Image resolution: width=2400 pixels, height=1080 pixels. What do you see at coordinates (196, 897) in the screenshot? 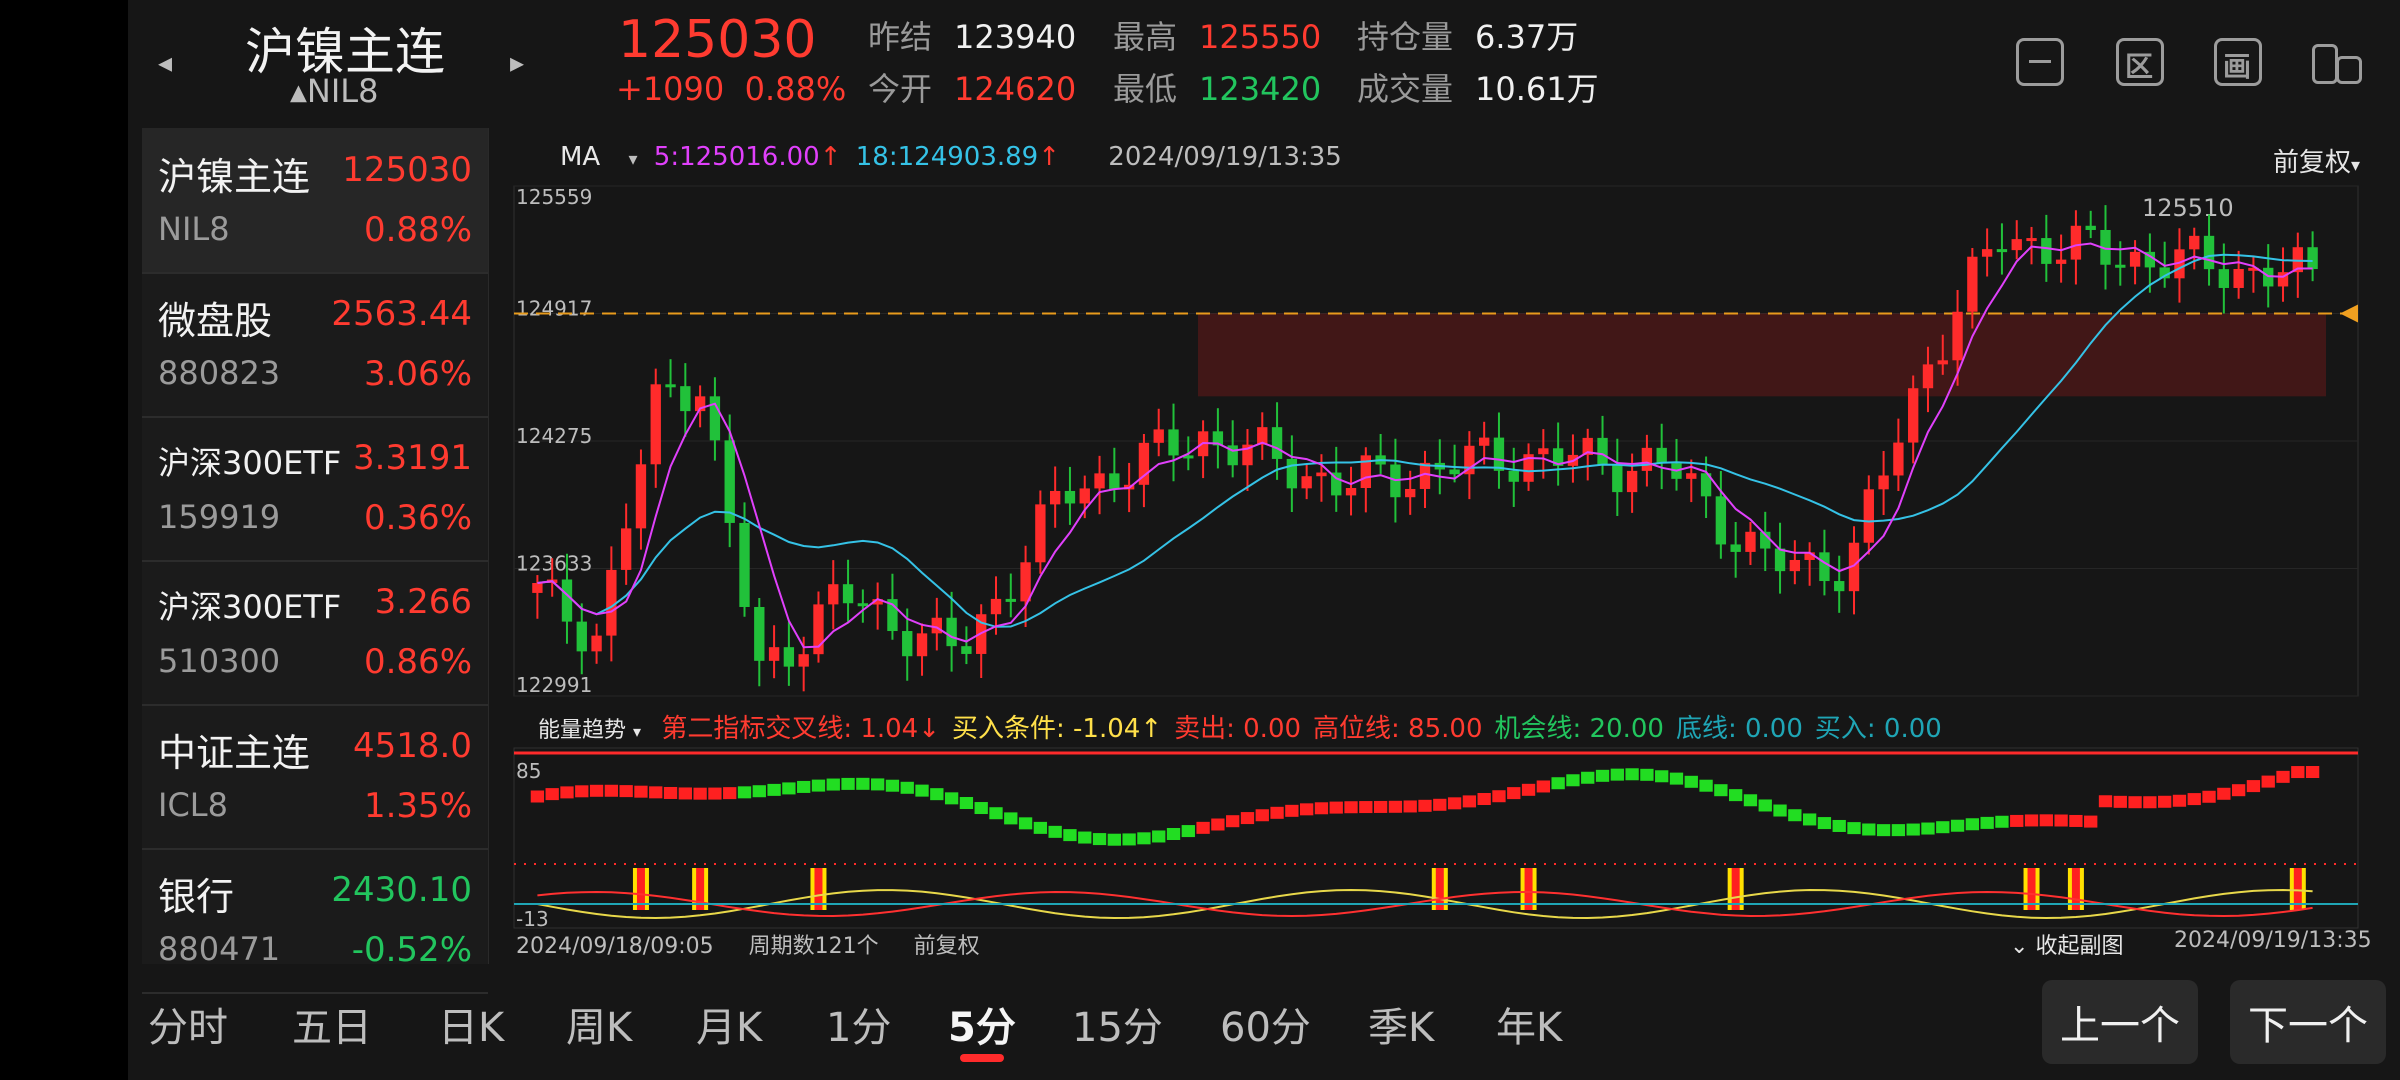
I see `watch-name: 银行` at bounding box center [196, 897].